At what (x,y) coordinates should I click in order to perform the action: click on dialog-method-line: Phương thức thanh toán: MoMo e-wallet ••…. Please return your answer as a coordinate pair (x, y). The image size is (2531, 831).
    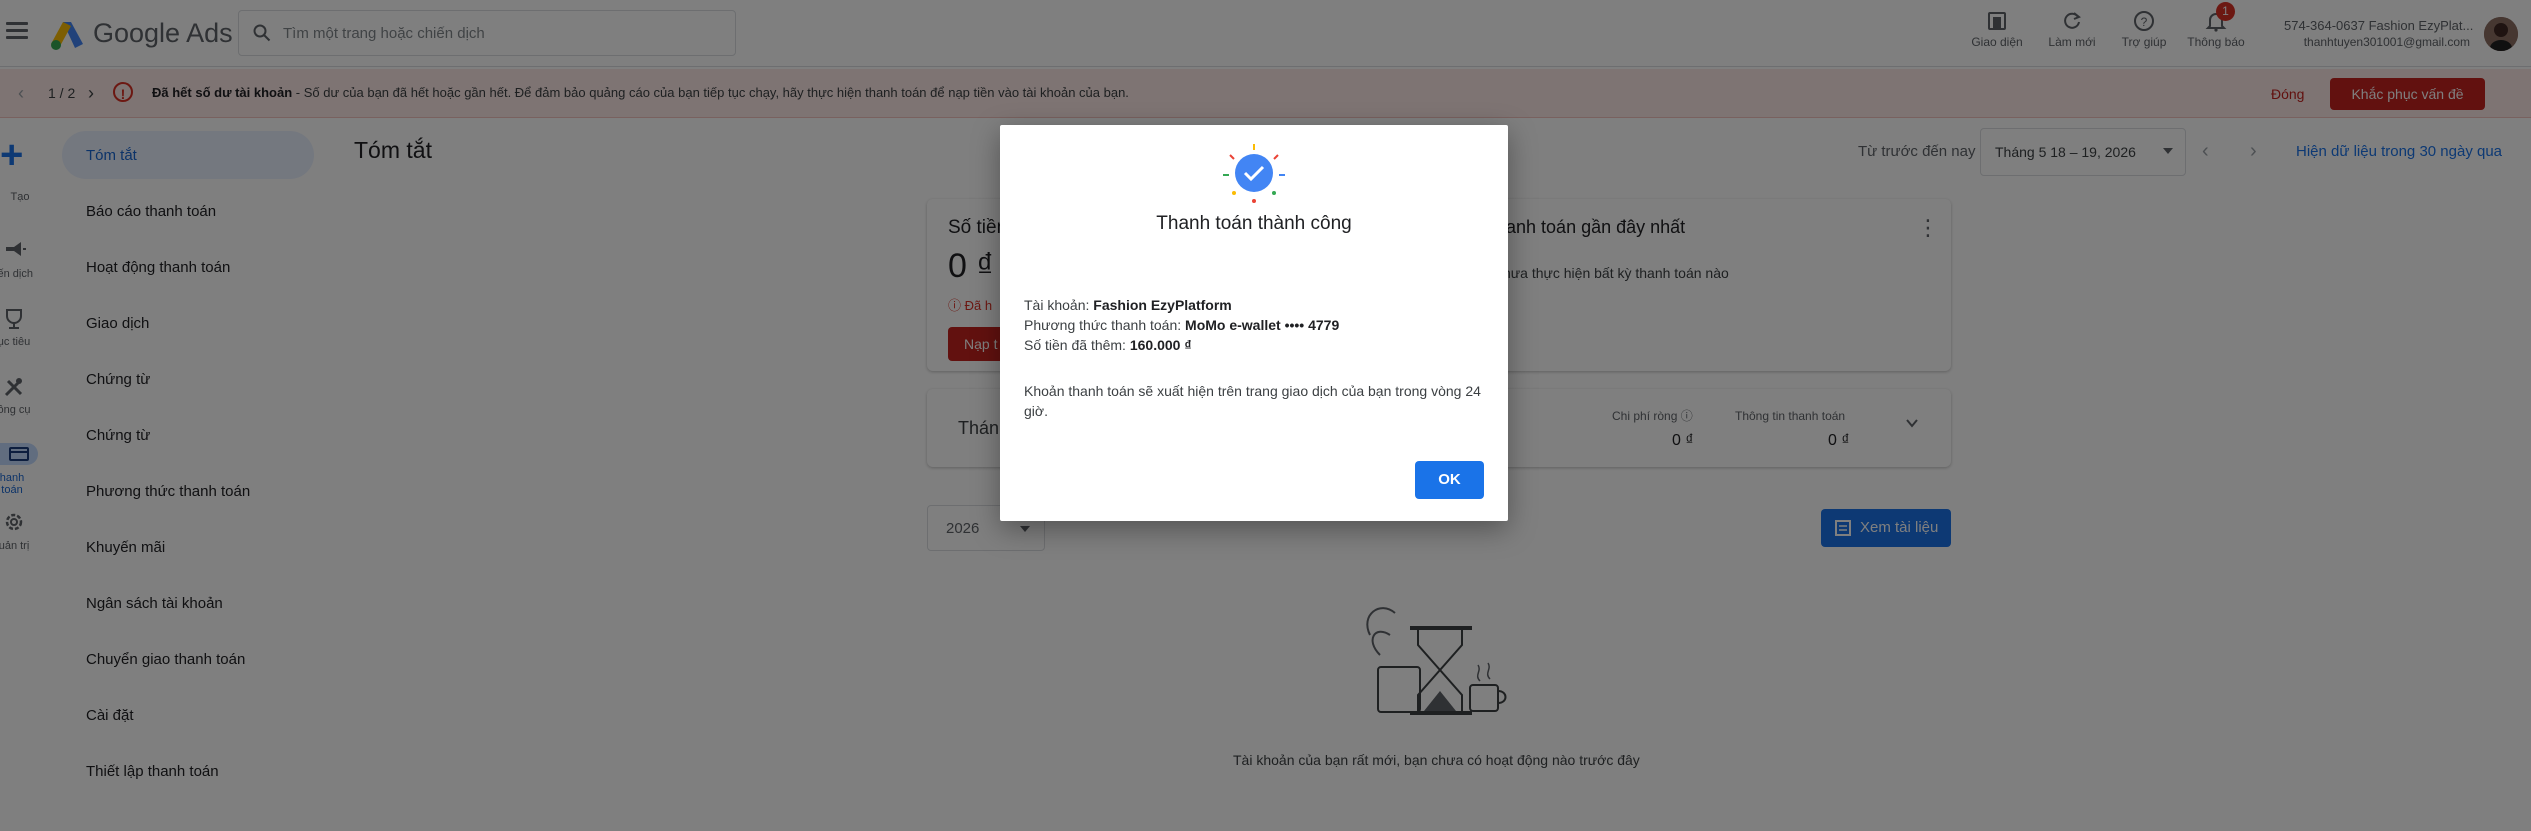
    Looking at the image, I should click on (1182, 325).